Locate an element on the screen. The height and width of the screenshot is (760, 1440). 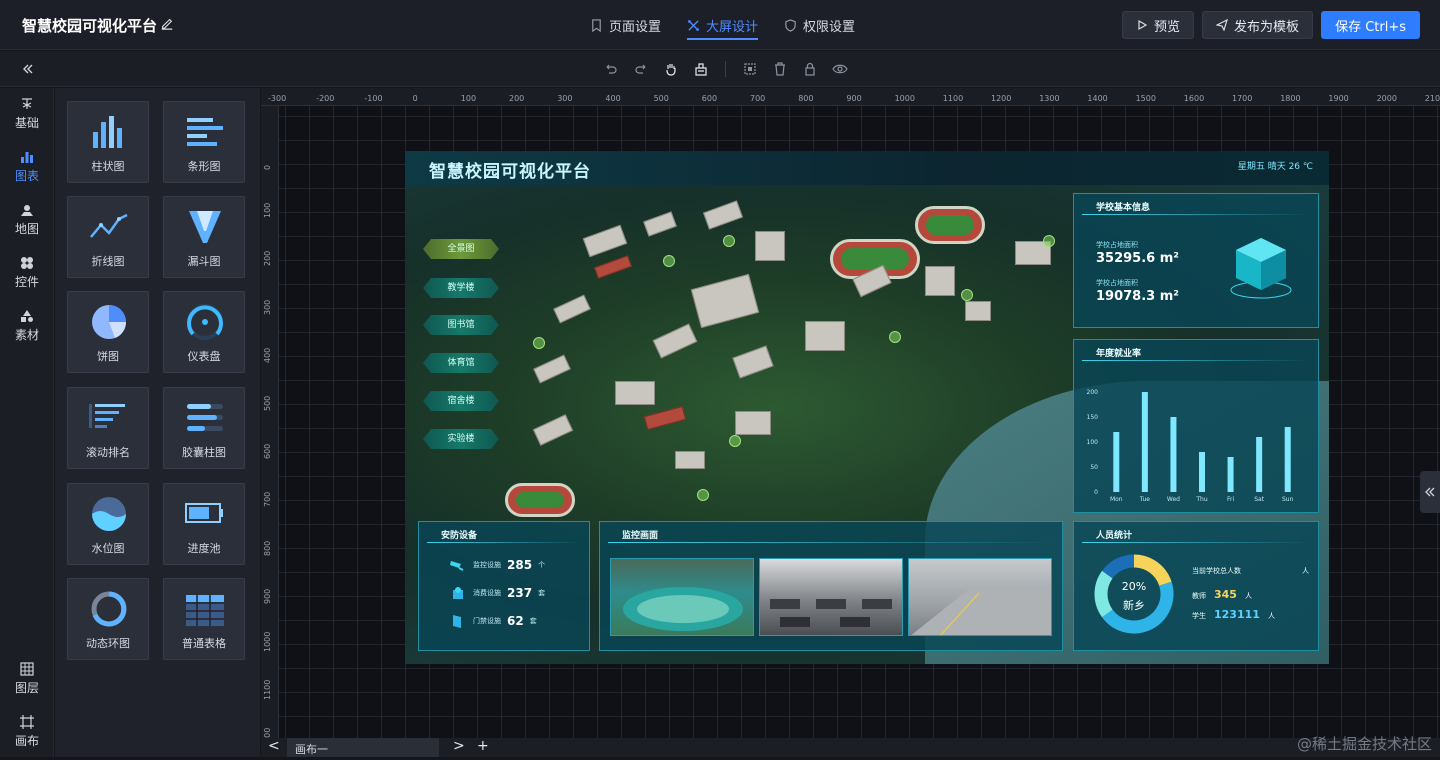
y-tick-label: 50 is located at coordinates (1094, 467).